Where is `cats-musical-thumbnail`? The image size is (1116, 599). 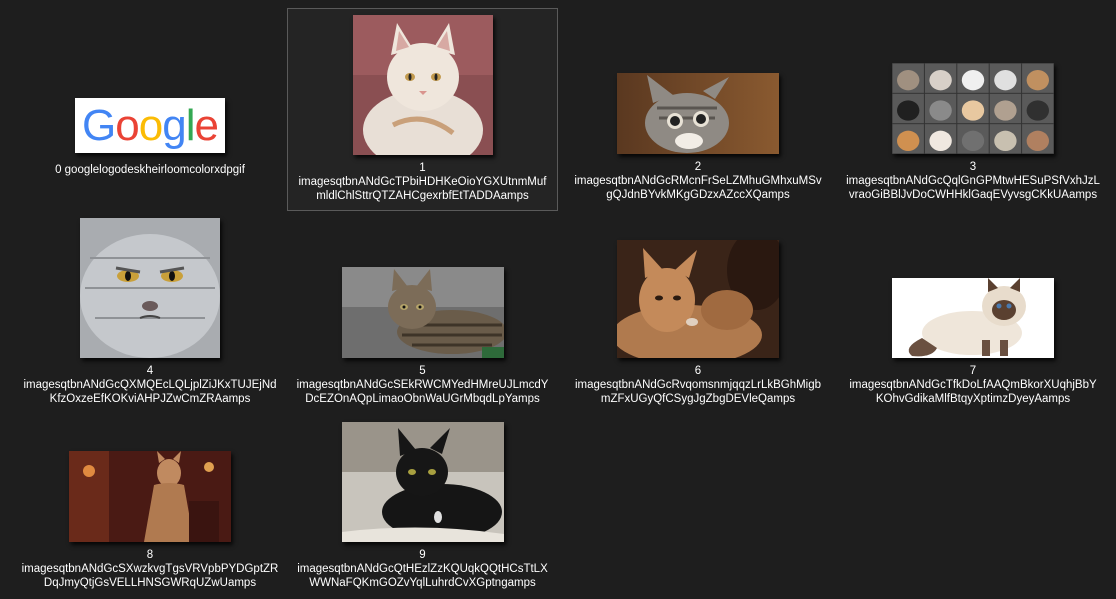 cats-musical-thumbnail is located at coordinates (150, 496).